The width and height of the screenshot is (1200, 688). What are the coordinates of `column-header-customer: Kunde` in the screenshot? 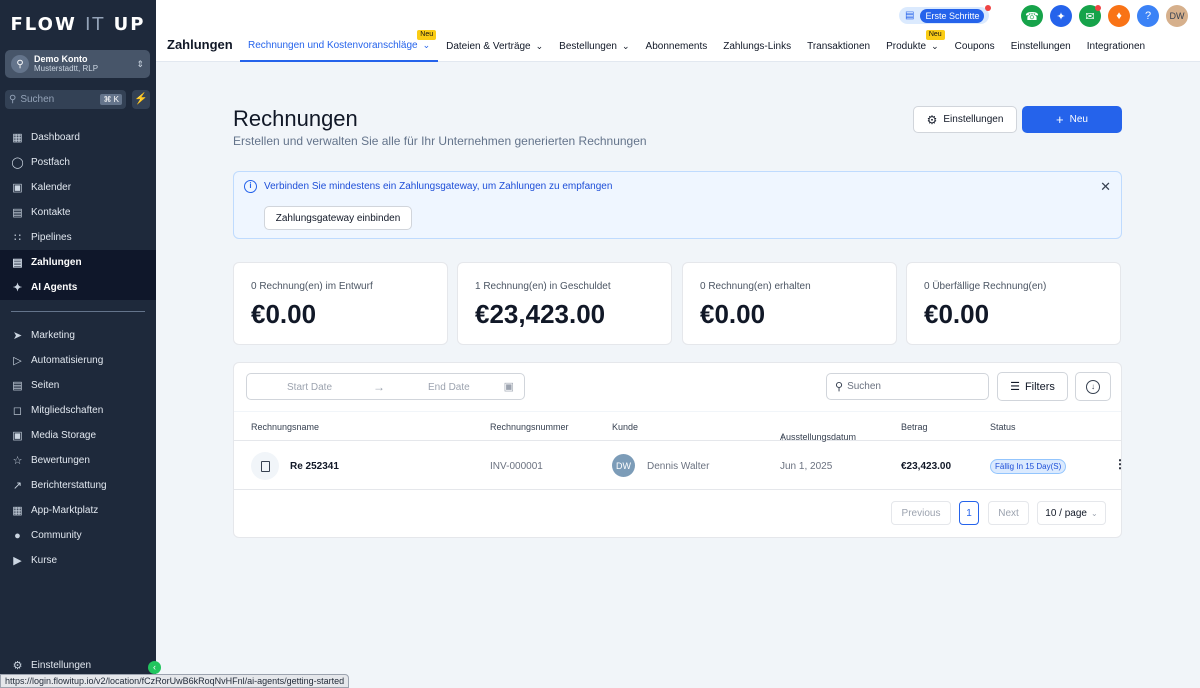 It's located at (625, 427).